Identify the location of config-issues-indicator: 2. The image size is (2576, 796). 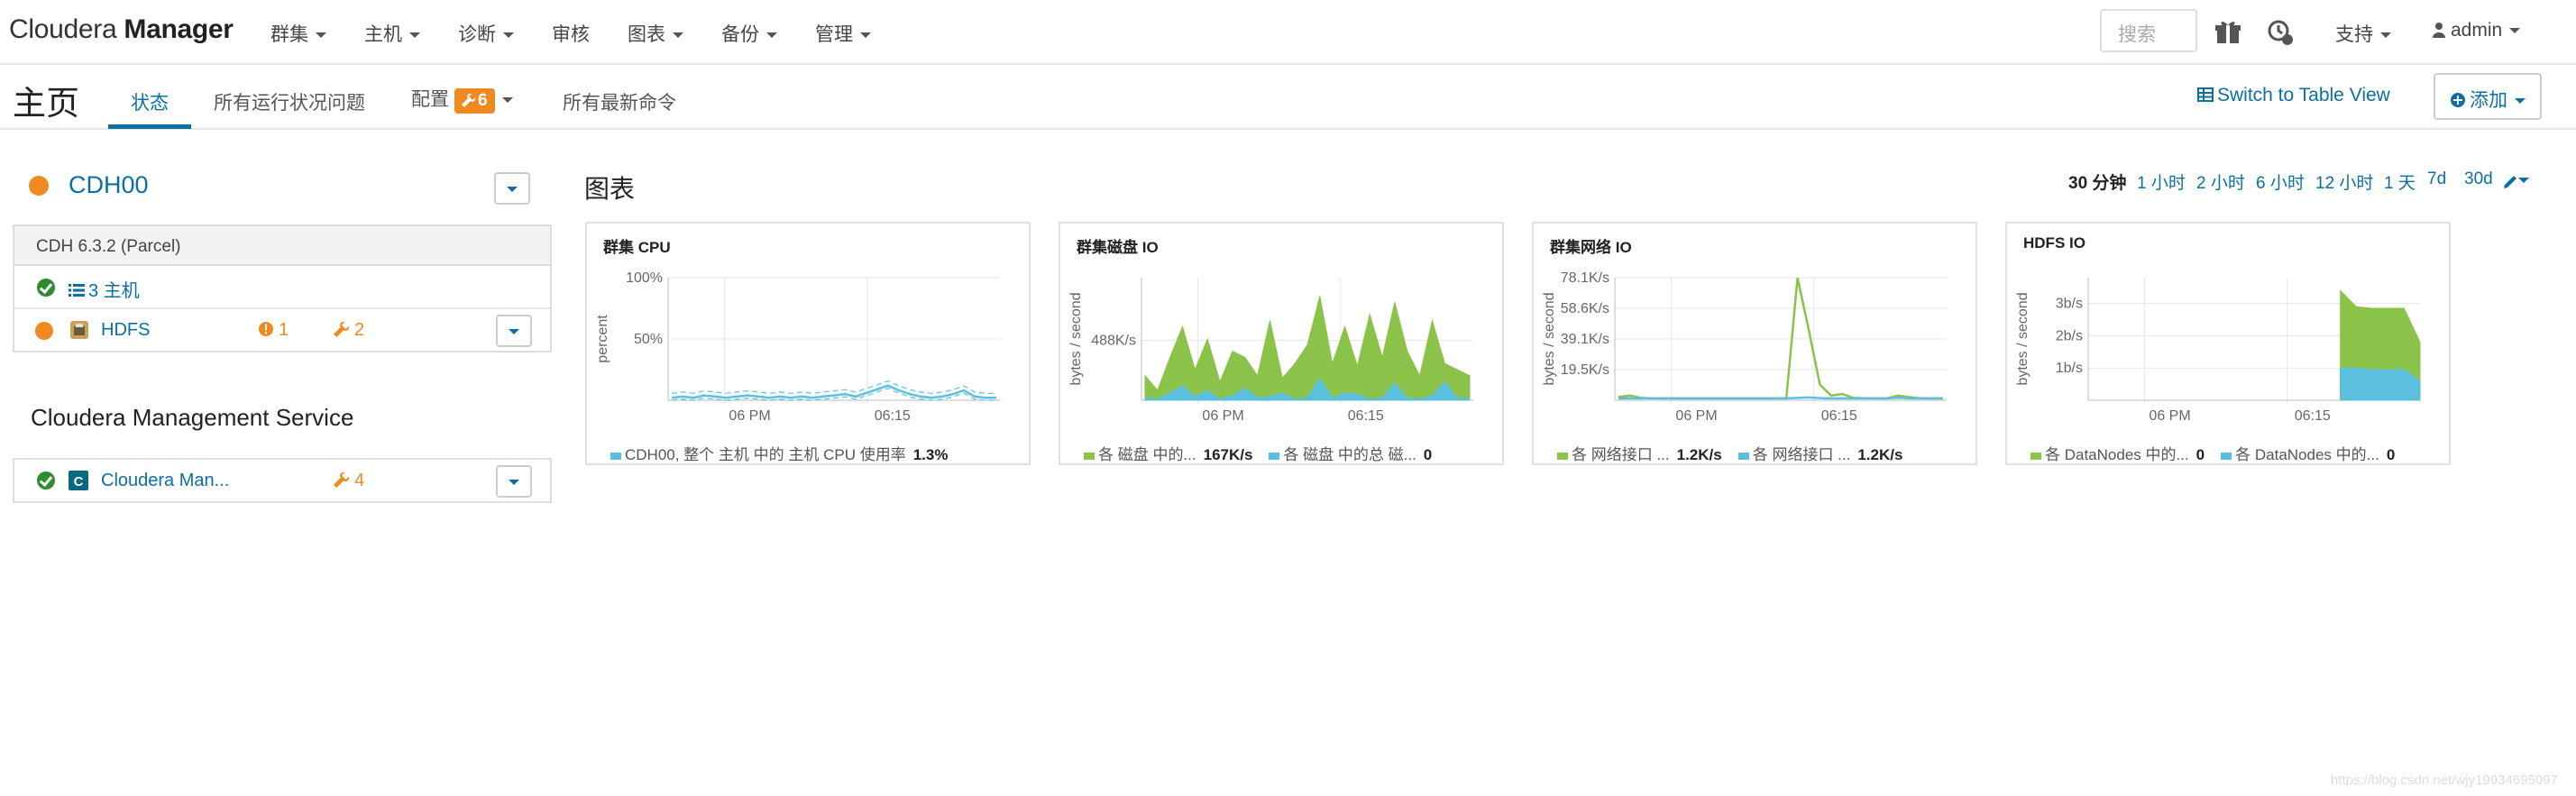
(349, 330).